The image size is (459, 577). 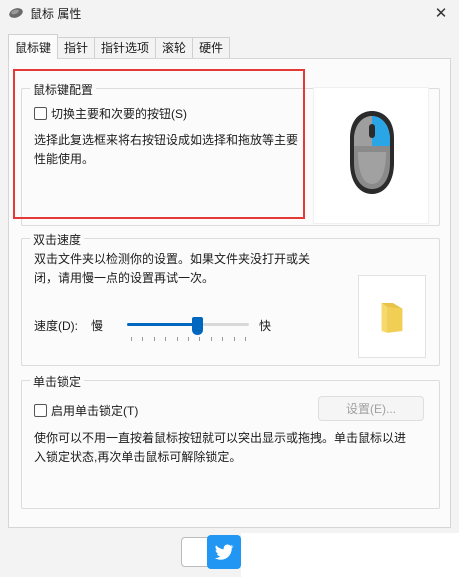 I want to click on tab-hardware: 硬件, so click(x=211, y=48).